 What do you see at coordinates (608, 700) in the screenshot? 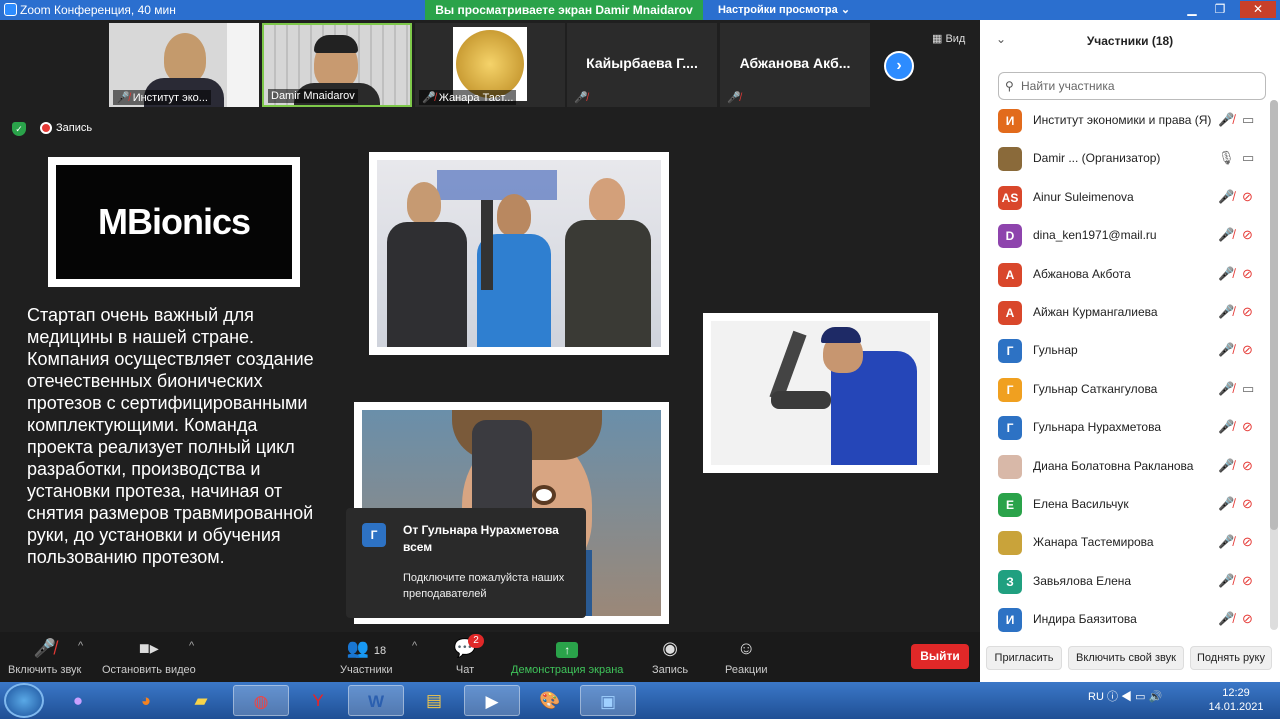
I see `photo-viewer-icon: ▣` at bounding box center [608, 700].